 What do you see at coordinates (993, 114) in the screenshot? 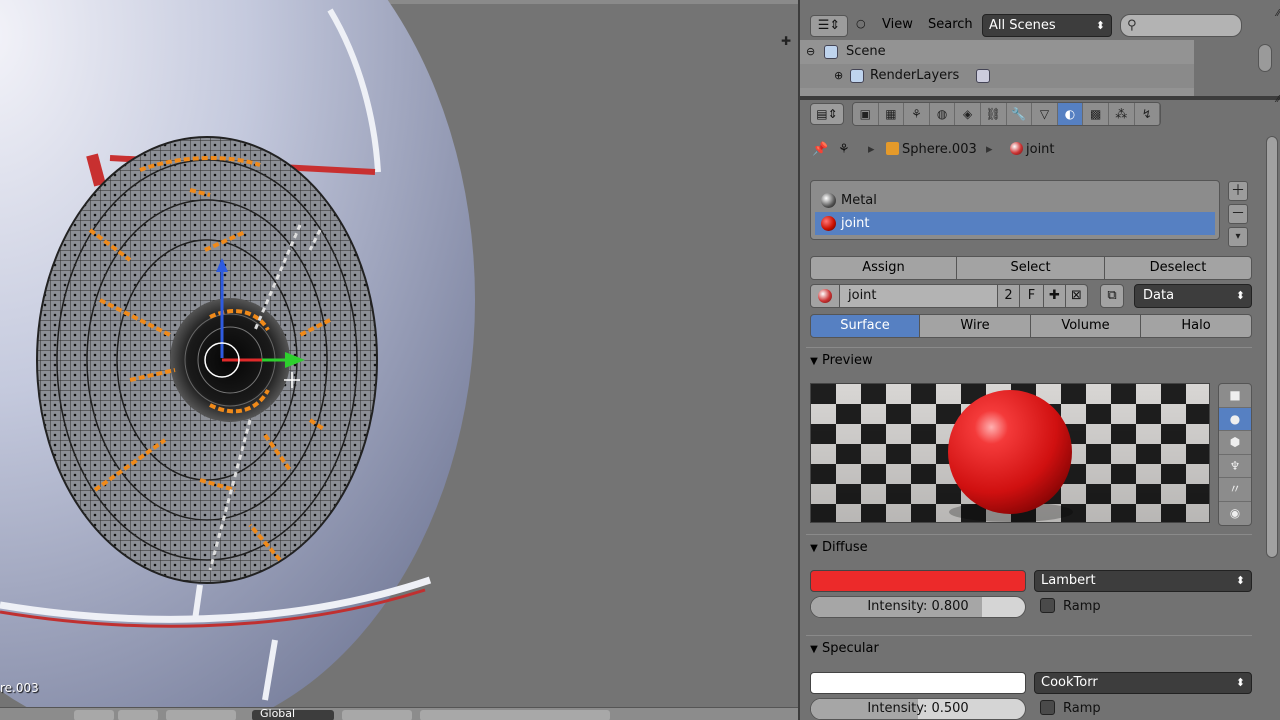
I see `constraints-icon: ⛓` at bounding box center [993, 114].